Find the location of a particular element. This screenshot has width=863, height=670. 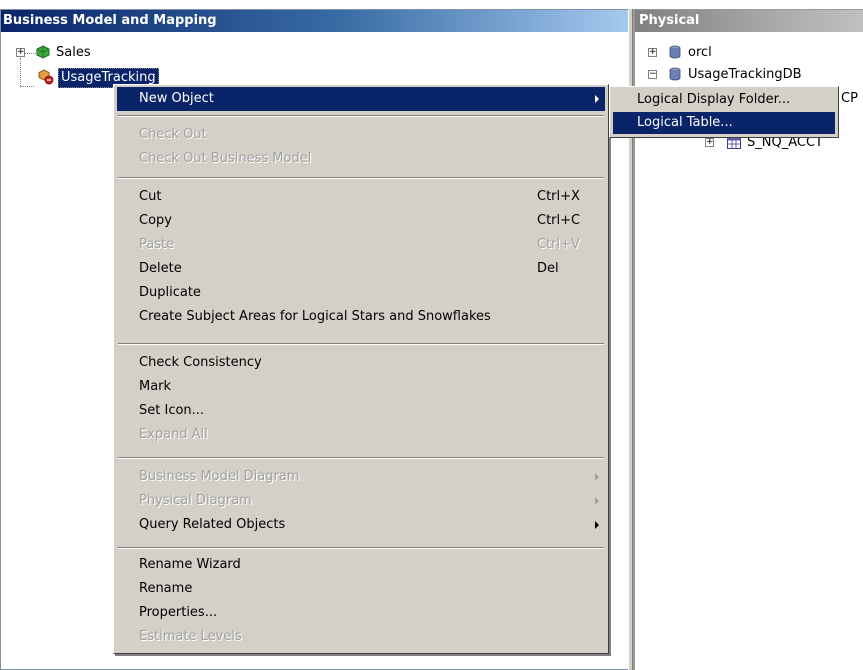

collapse-minus-icon: − is located at coordinates (652, 74).